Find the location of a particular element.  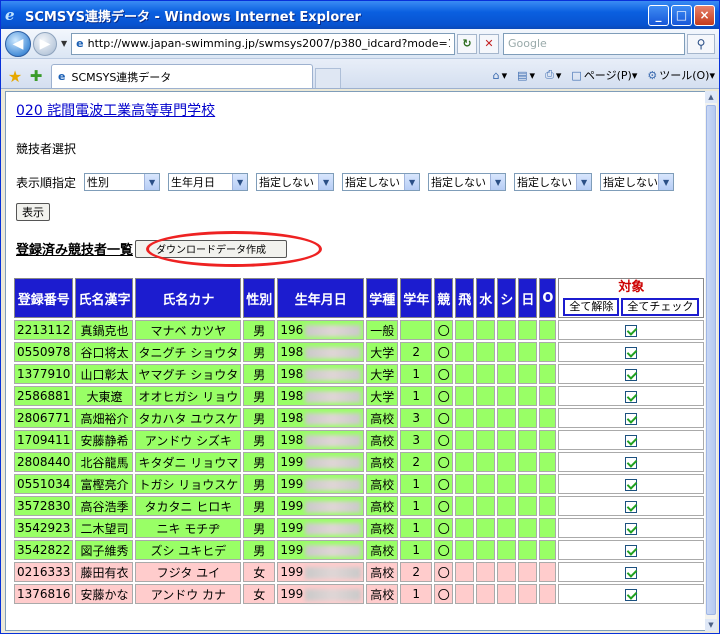

sort-select-1: 性別 ▼ is located at coordinates (122, 182).